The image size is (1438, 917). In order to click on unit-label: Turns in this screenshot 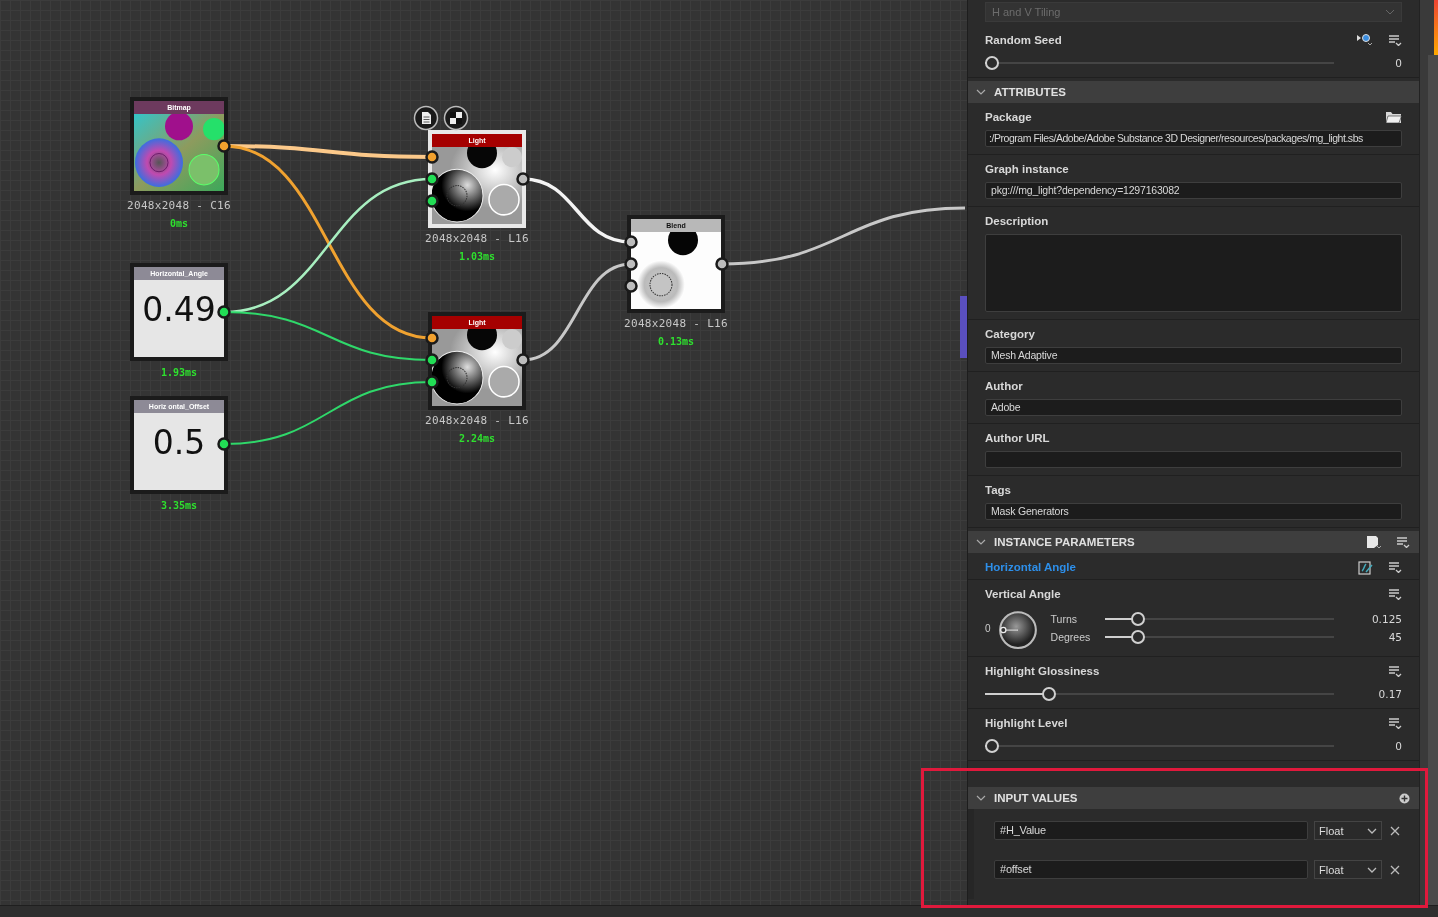, I will do `click(1064, 619)`.